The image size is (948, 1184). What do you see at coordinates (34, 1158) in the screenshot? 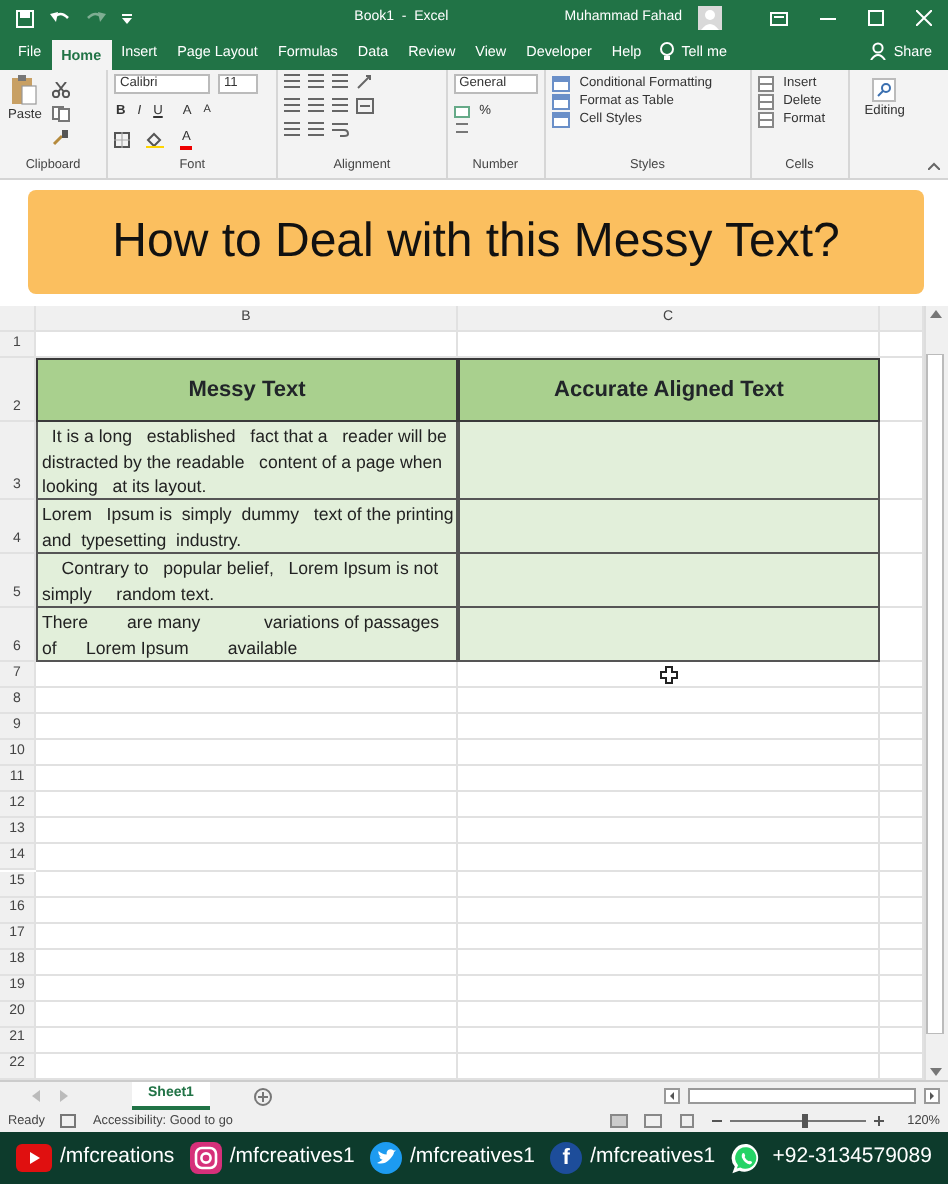
I see `play-icon` at bounding box center [34, 1158].